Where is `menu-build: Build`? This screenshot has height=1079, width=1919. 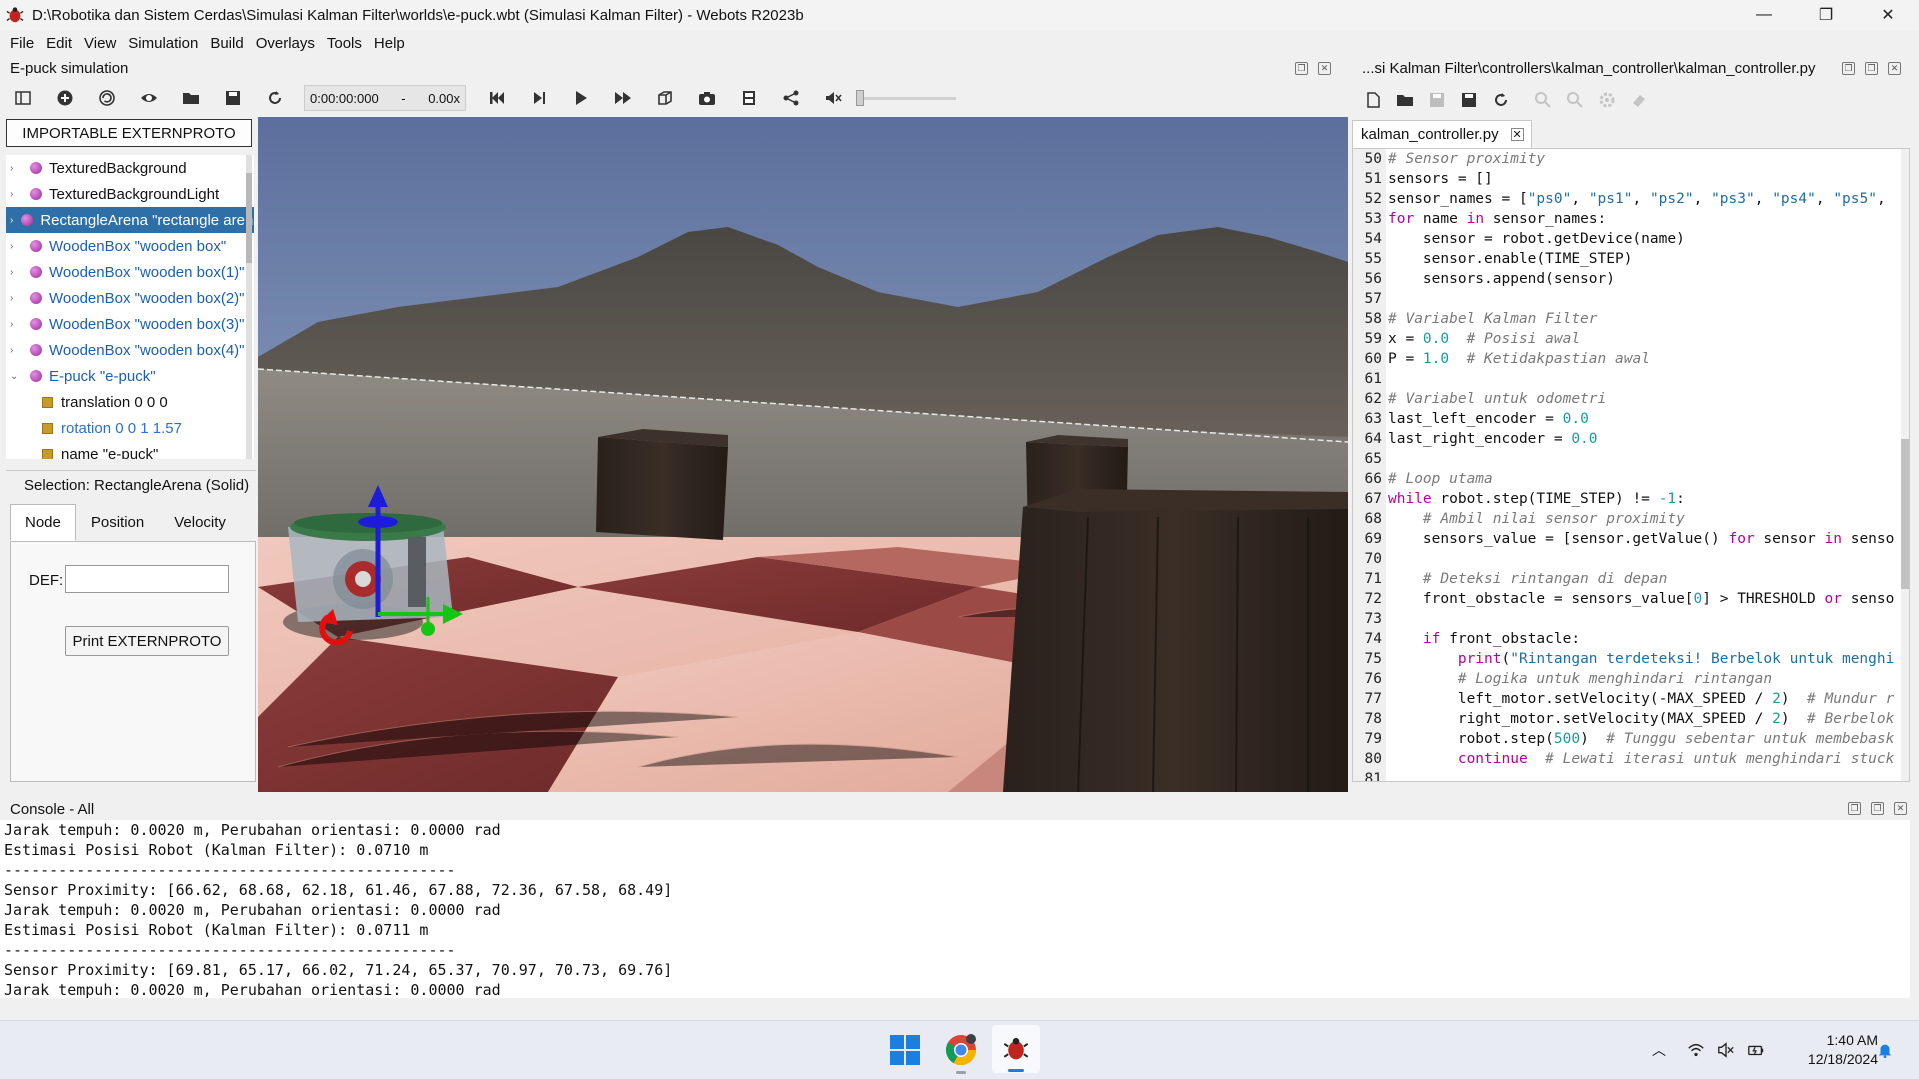 menu-build: Build is located at coordinates (226, 43).